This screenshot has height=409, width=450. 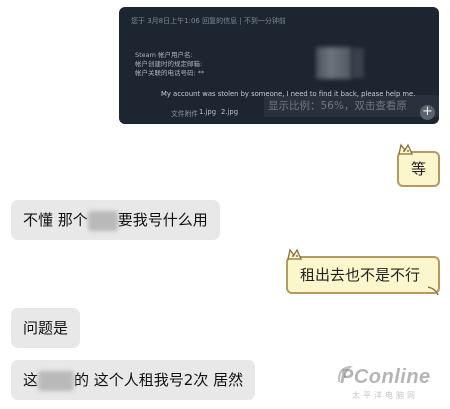 What do you see at coordinates (55, 220) in the screenshot?
I see `message-text: 不懂 那个` at bounding box center [55, 220].